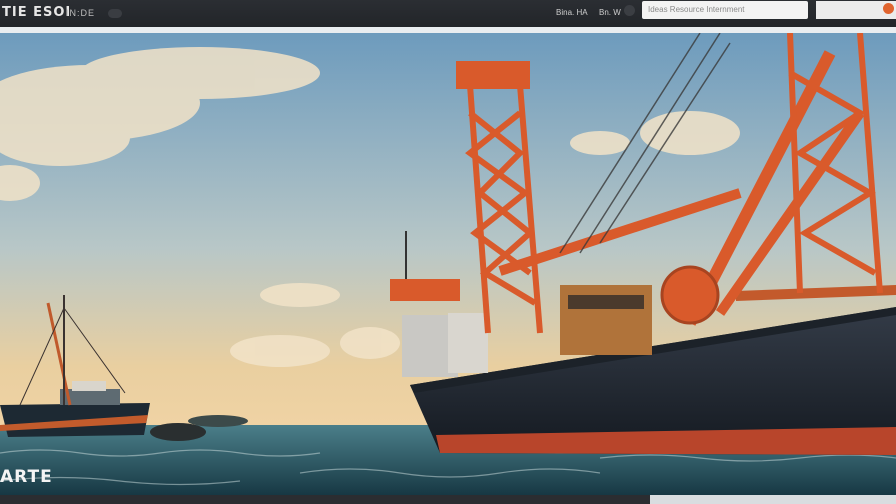 The image size is (896, 504). Describe the element at coordinates (572, 12) in the screenshot. I see `nav-link-a: Bina. HA` at that location.